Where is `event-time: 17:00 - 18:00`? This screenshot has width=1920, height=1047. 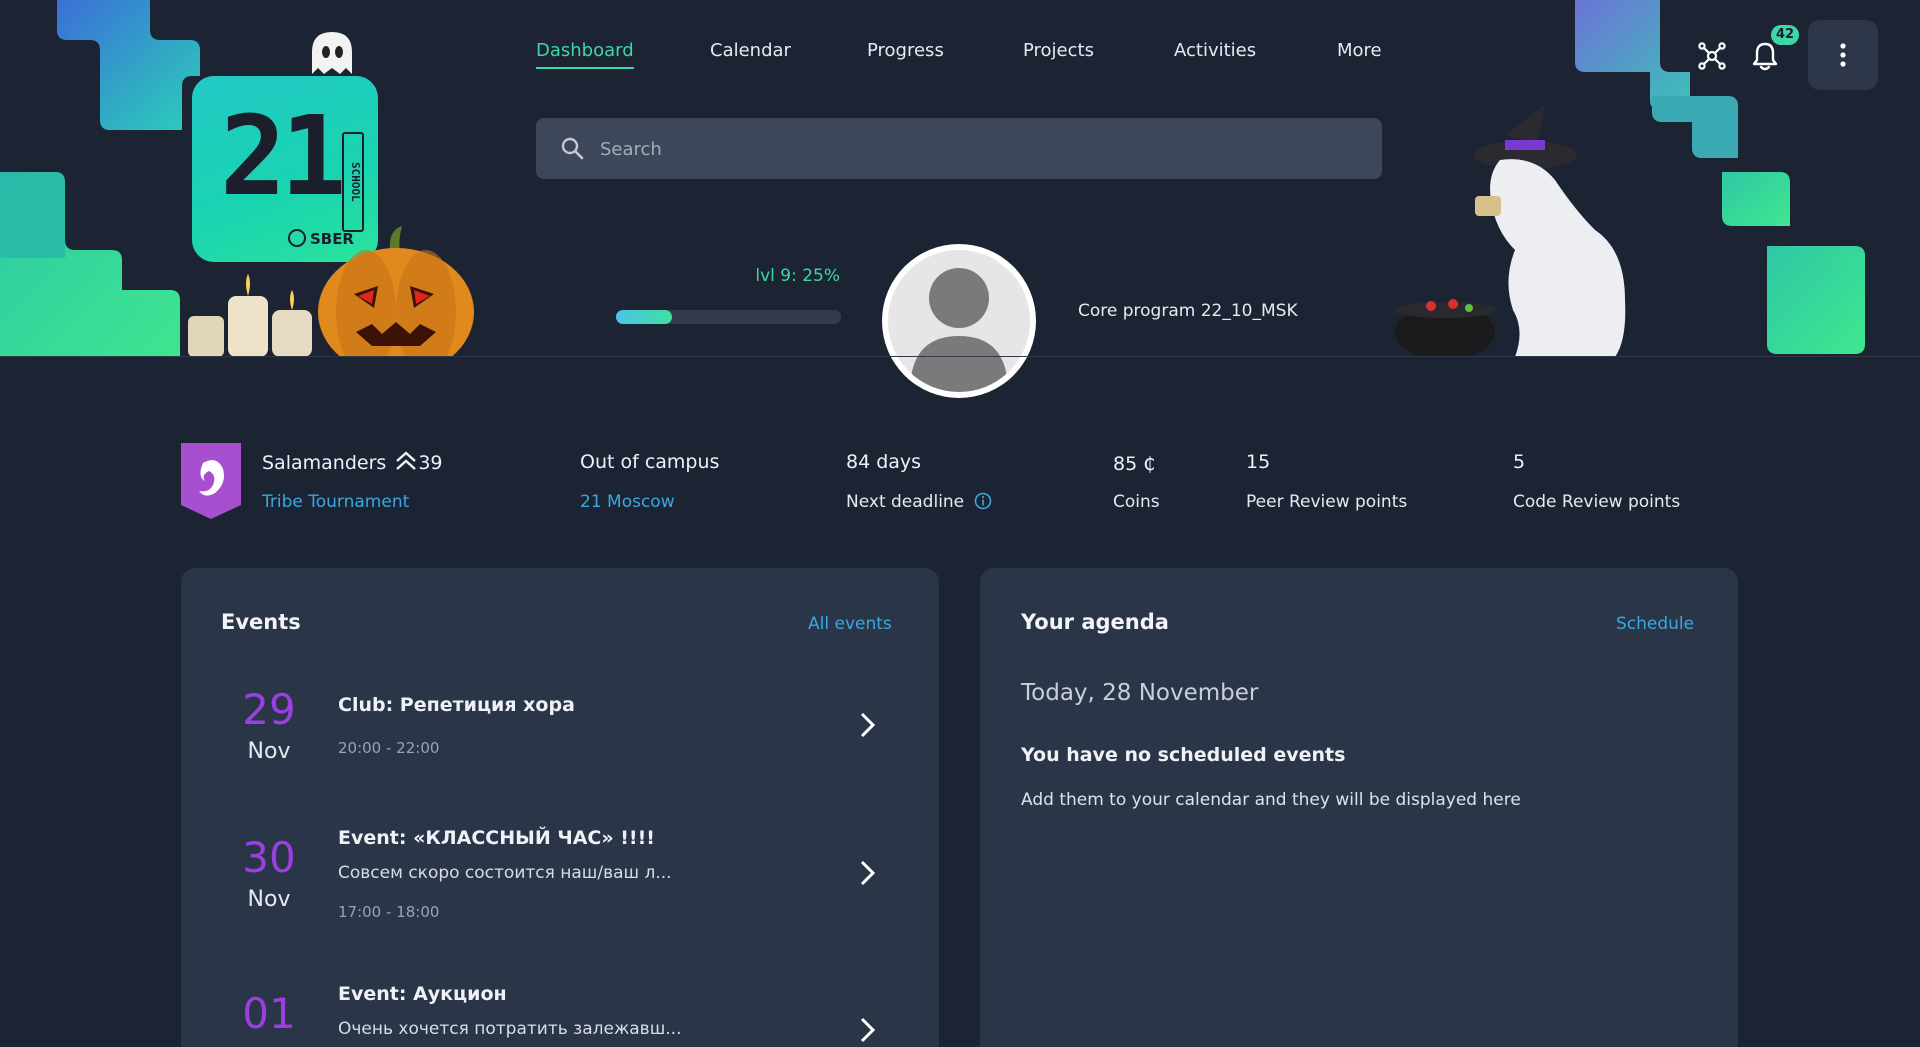 event-time: 17:00 - 18:00 is located at coordinates (389, 912).